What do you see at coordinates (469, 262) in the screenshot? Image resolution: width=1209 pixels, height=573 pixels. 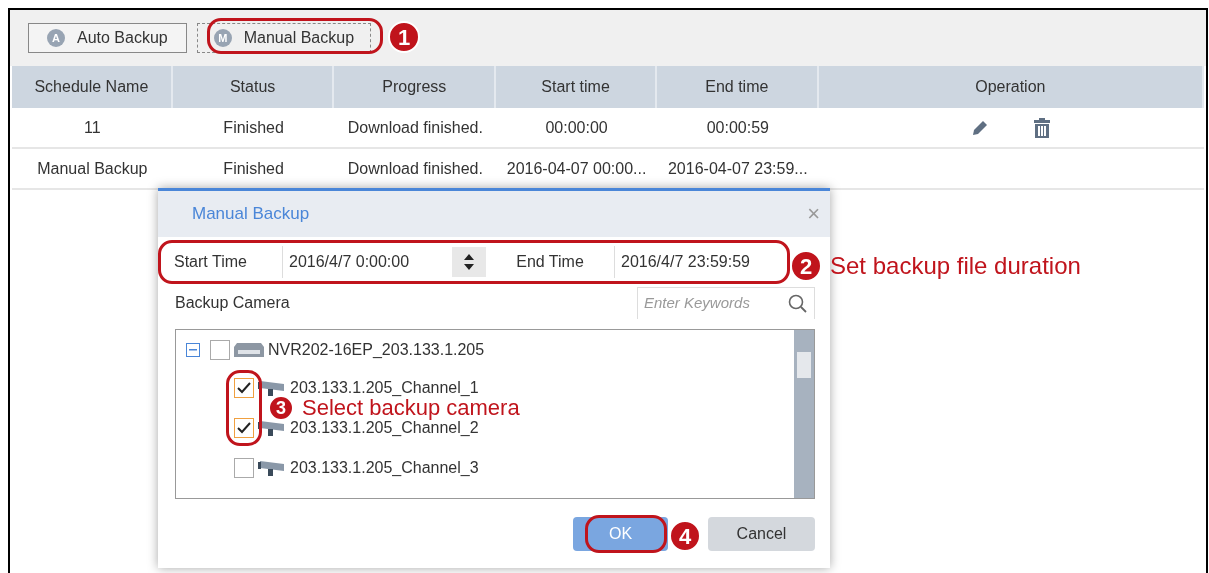 I see `spinner-arrows-icon` at bounding box center [469, 262].